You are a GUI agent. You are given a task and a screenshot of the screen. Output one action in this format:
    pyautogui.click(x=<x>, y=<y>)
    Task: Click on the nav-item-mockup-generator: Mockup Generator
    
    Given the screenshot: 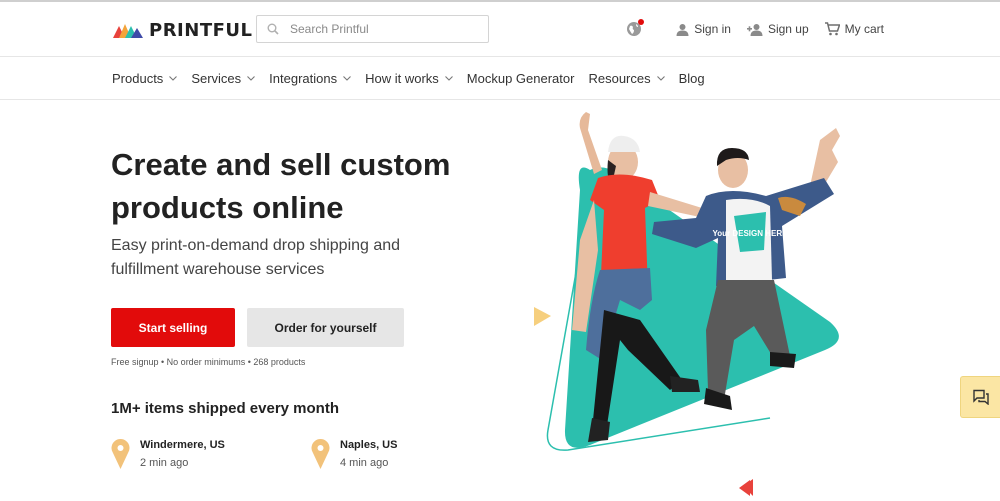 What is the action you would take?
    pyautogui.click(x=521, y=78)
    